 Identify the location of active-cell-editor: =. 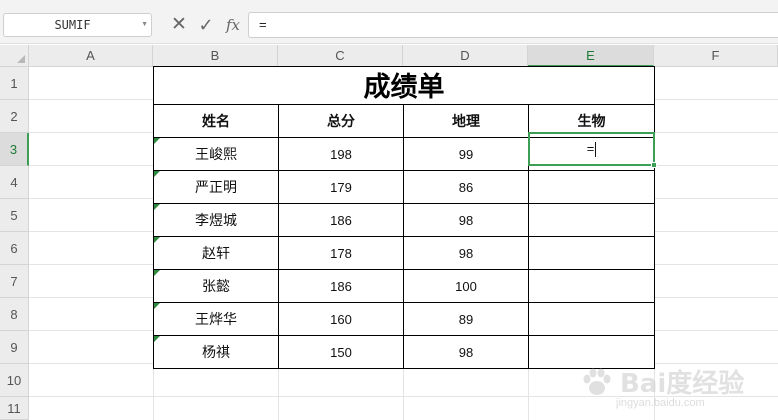
(591, 149).